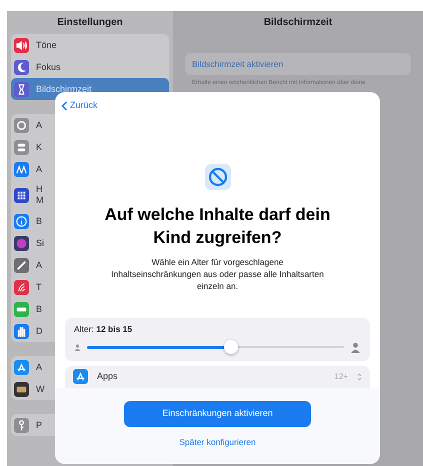 This screenshot has height=466, width=423. What do you see at coordinates (90, 23) in the screenshot?
I see `sidebar-title: Einstellungen` at bounding box center [90, 23].